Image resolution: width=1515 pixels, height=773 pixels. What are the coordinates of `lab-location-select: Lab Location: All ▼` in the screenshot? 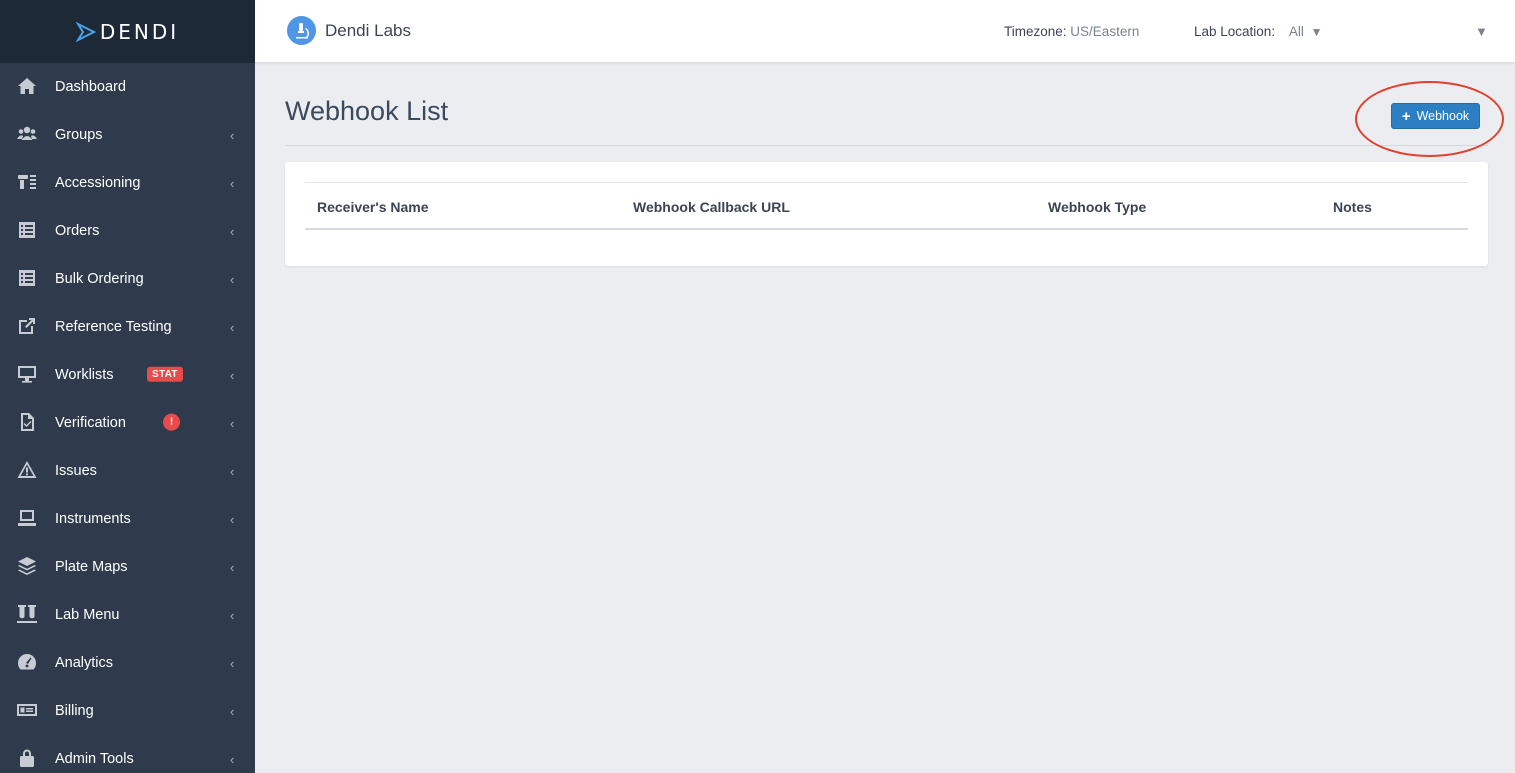 It's located at (1258, 31).